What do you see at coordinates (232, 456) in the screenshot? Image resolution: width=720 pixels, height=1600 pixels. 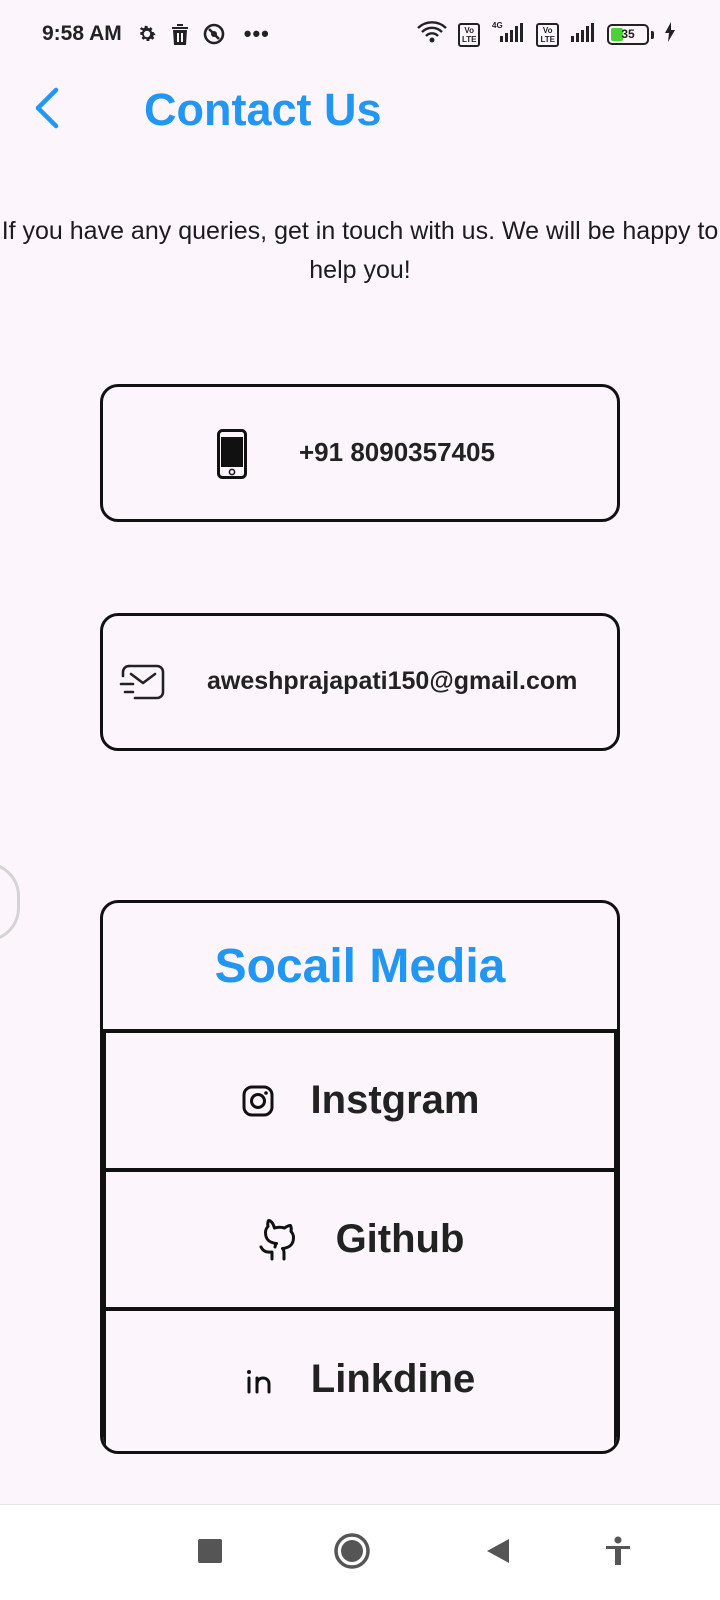 I see `phone-icon` at bounding box center [232, 456].